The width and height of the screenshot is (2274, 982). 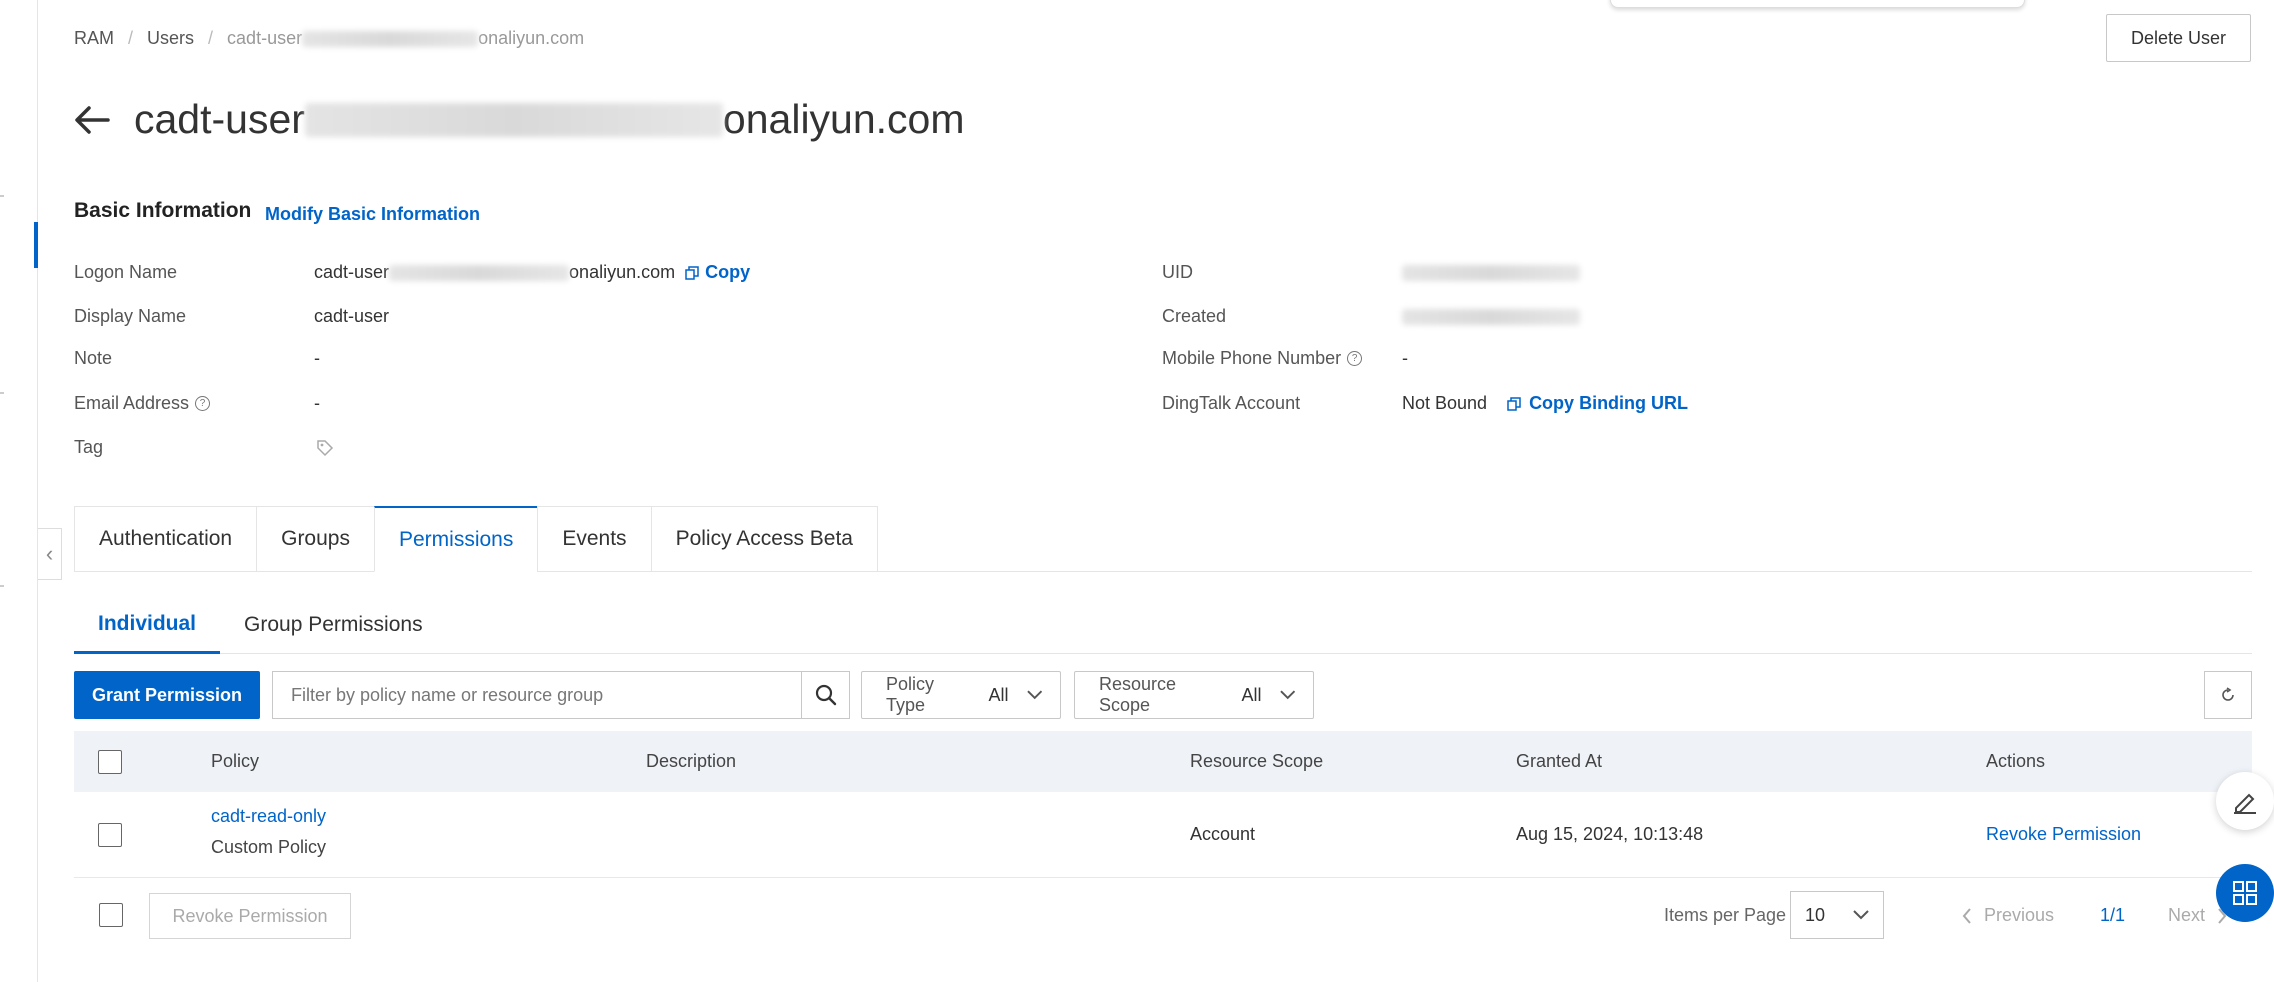 I want to click on logon-name-row: Logon Name cadt-user onaliyun.com Copy, so click(x=412, y=272).